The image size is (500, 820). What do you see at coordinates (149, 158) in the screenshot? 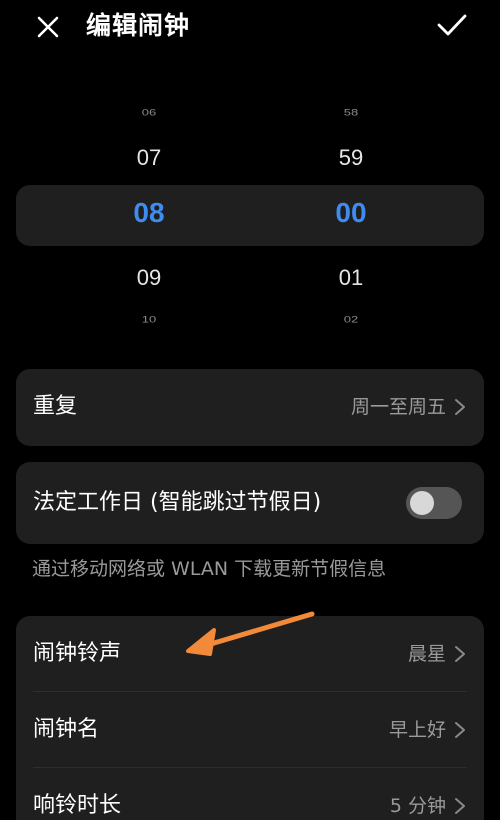
I see `hour-option: 07` at bounding box center [149, 158].